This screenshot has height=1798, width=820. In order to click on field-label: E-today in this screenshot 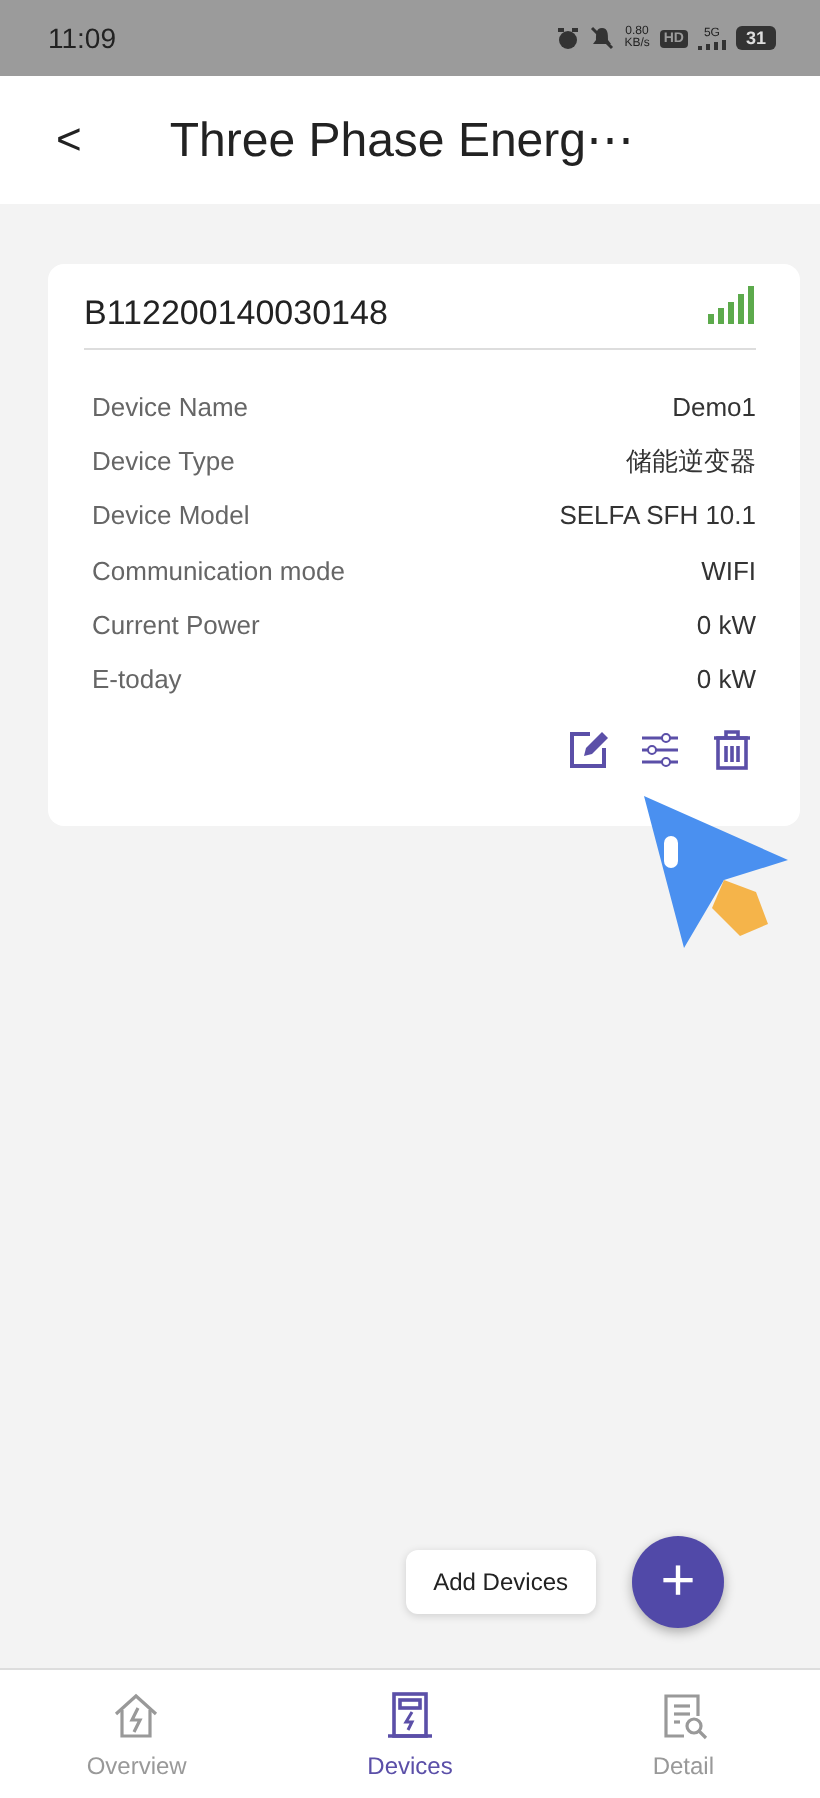, I will do `click(137, 679)`.